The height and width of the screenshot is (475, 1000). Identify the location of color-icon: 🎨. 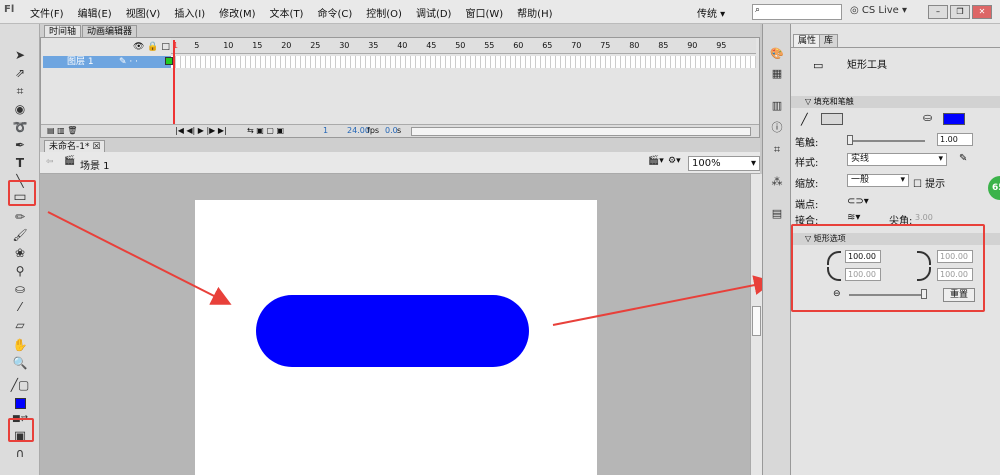
(777, 54).